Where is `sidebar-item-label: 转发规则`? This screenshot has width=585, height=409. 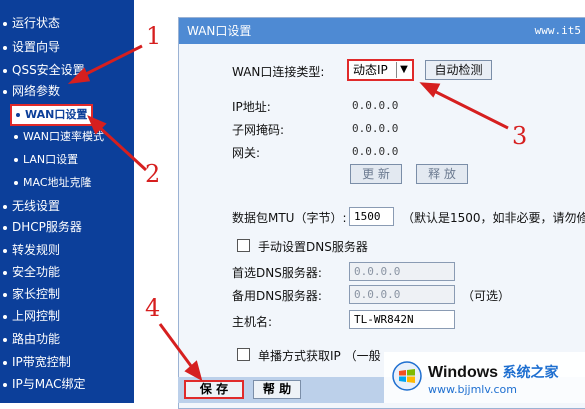 sidebar-item-label: 转发规则 is located at coordinates (36, 250).